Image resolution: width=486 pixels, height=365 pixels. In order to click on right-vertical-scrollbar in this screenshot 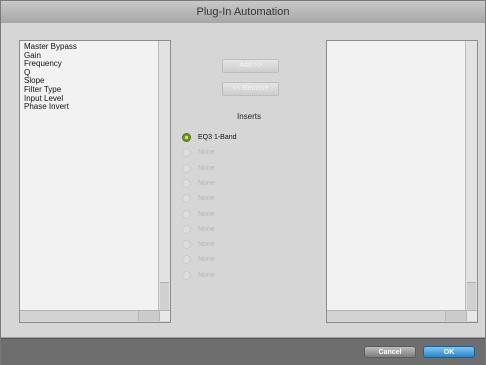, I will do `click(471, 176)`.